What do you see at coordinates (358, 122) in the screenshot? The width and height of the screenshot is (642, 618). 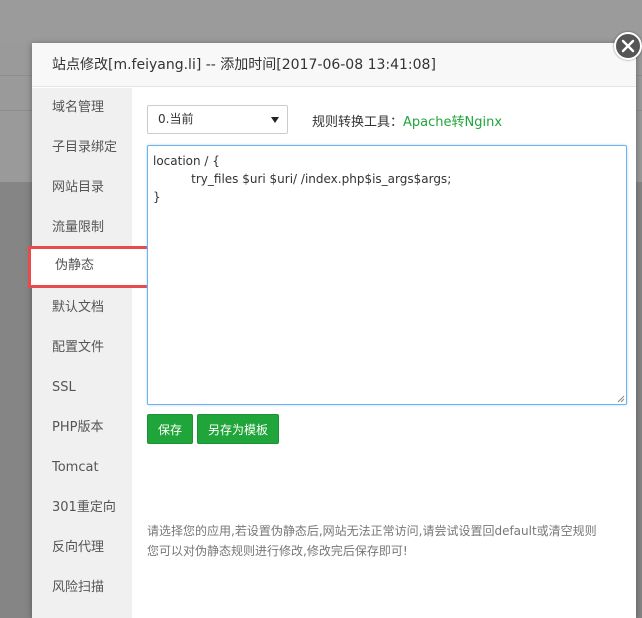 I see `rule-converter-text: 规则转换工具：` at bounding box center [358, 122].